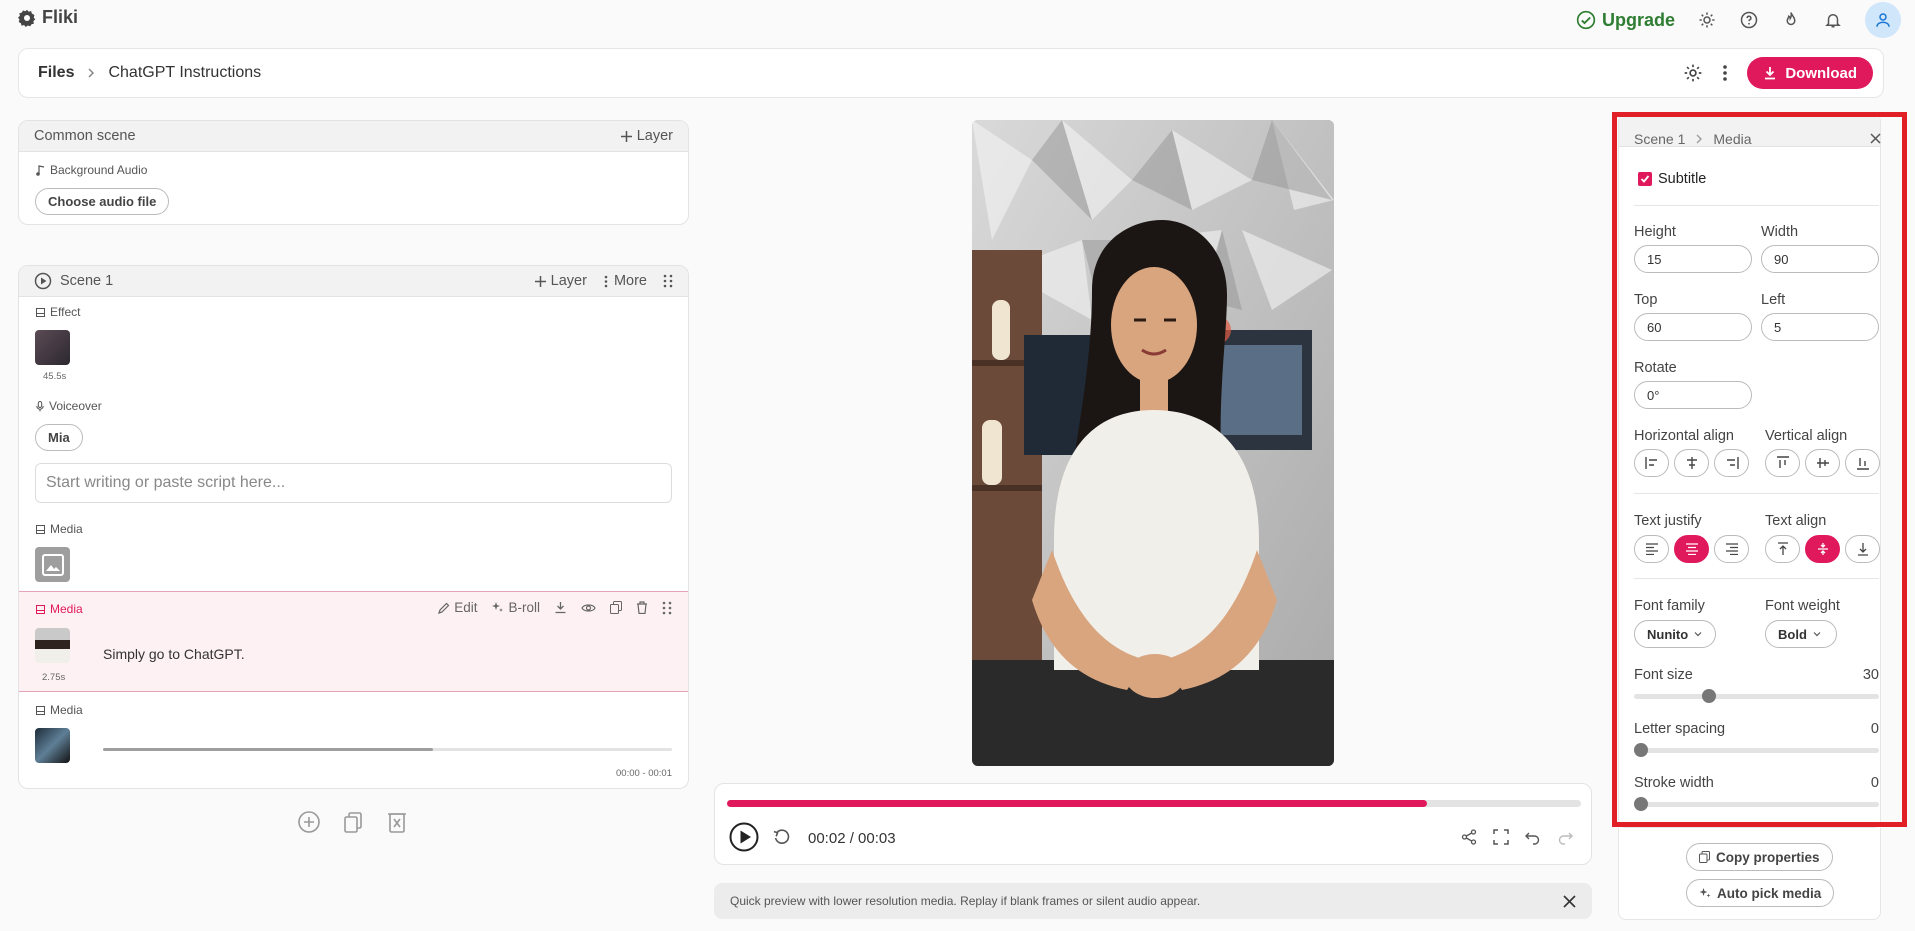 This screenshot has height=931, width=1915. Describe the element at coordinates (60, 17) in the screenshot. I see `app-name: Fliki` at that location.